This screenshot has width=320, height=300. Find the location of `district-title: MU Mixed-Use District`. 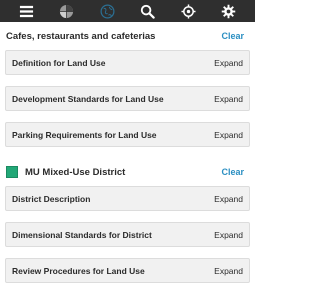

district-title: MU Mixed-Use District is located at coordinates (75, 172).